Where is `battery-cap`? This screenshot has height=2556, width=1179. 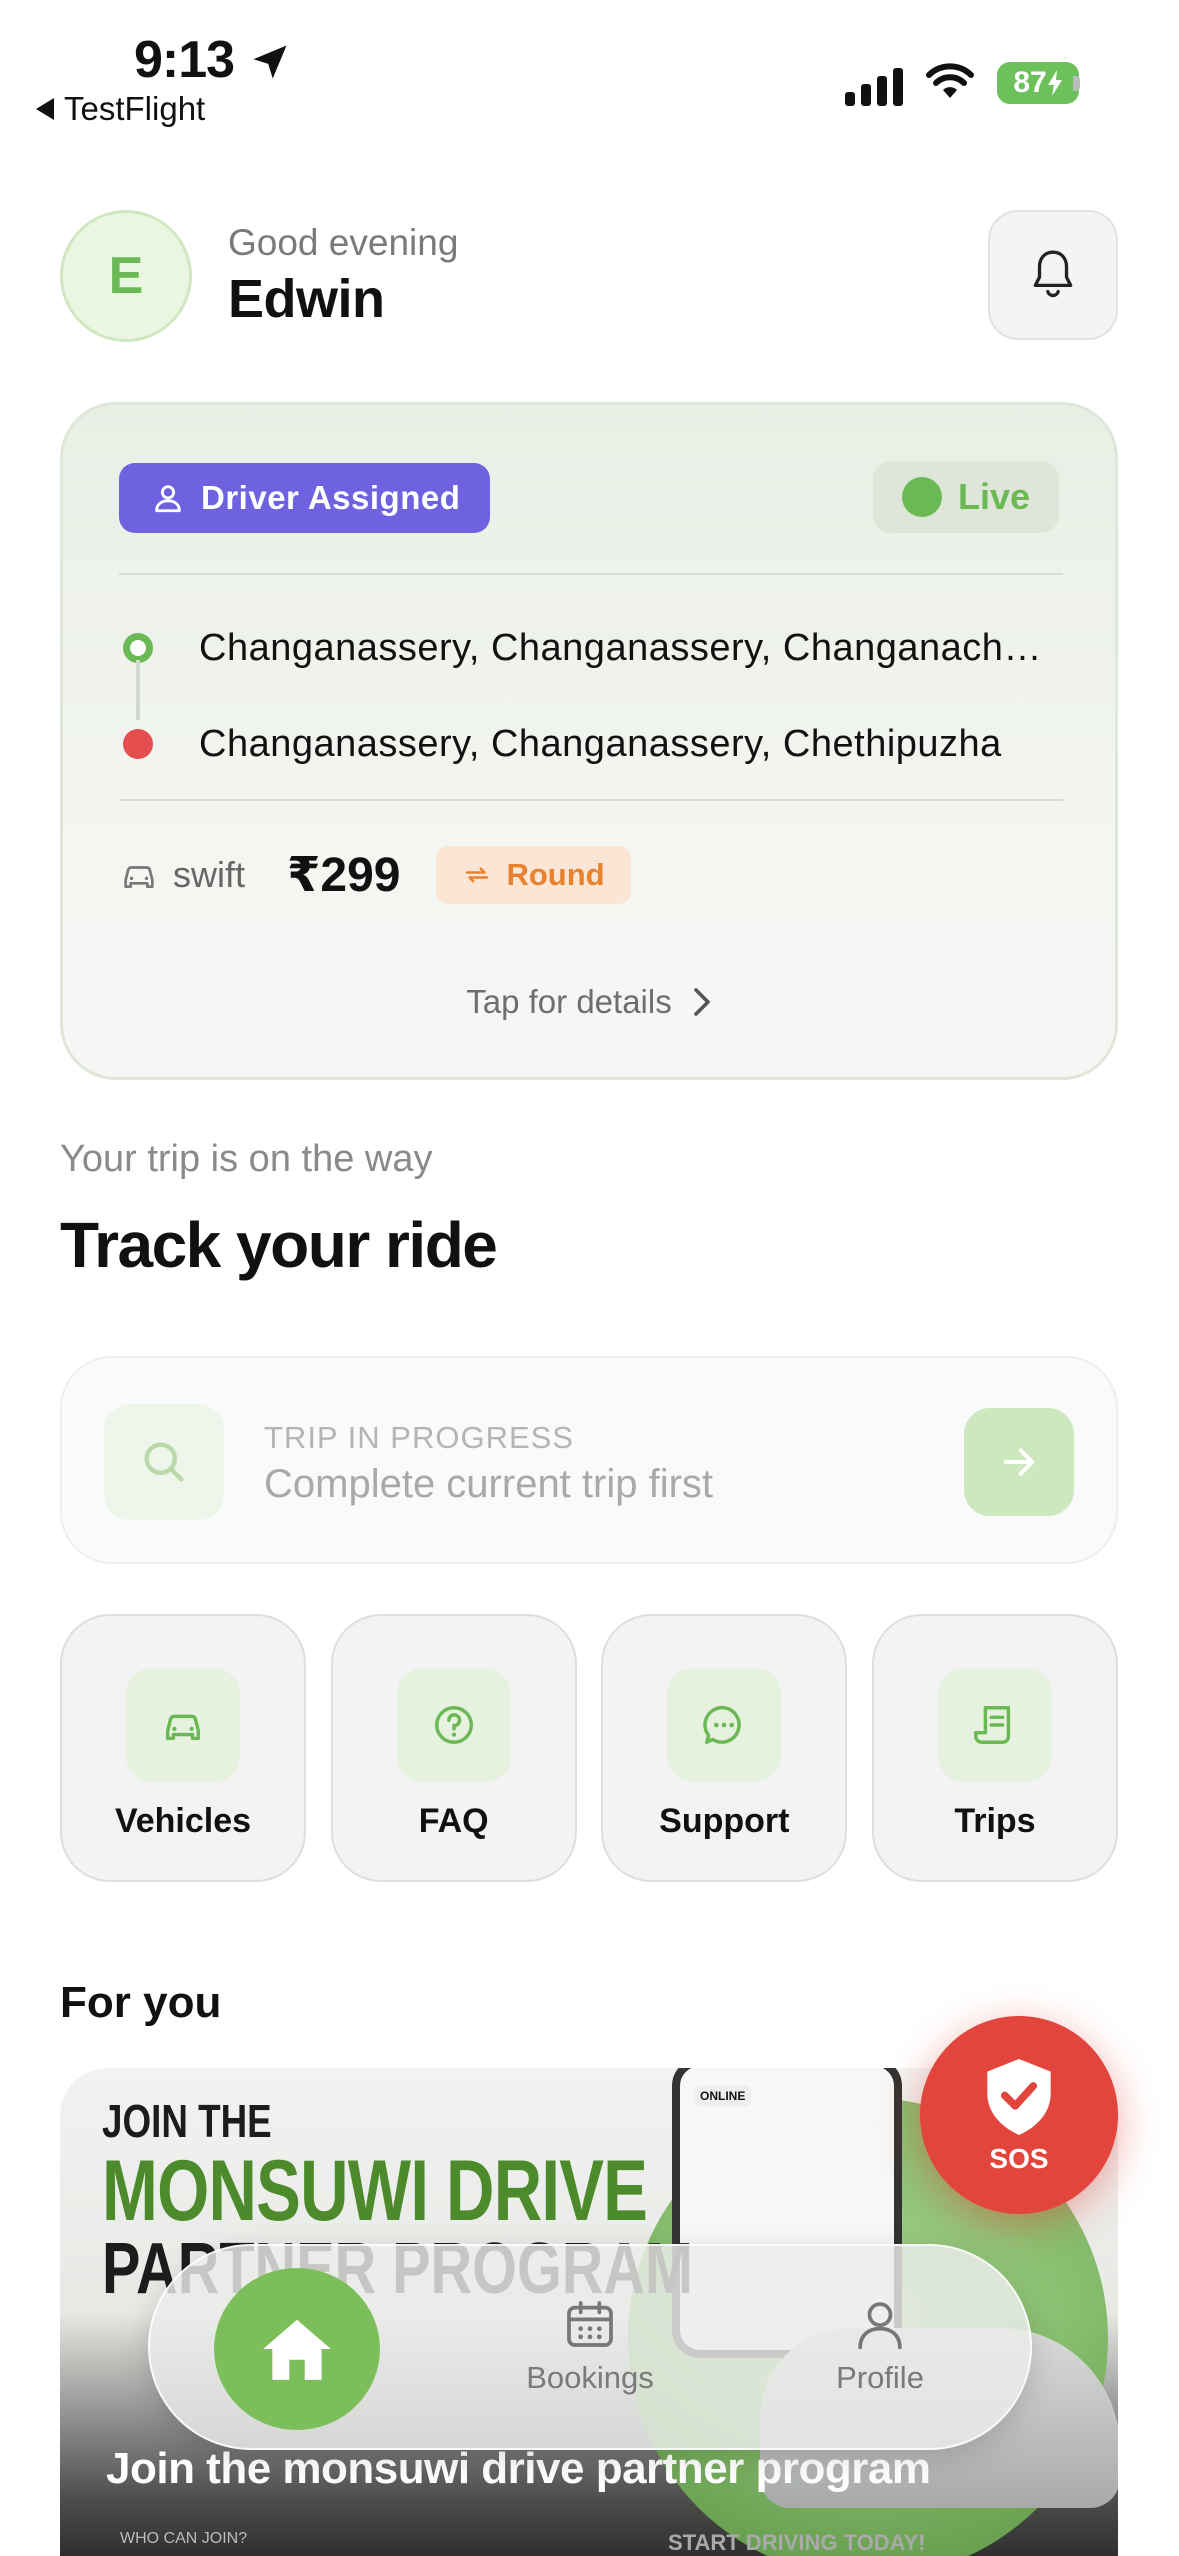
battery-cap is located at coordinates (1076, 83).